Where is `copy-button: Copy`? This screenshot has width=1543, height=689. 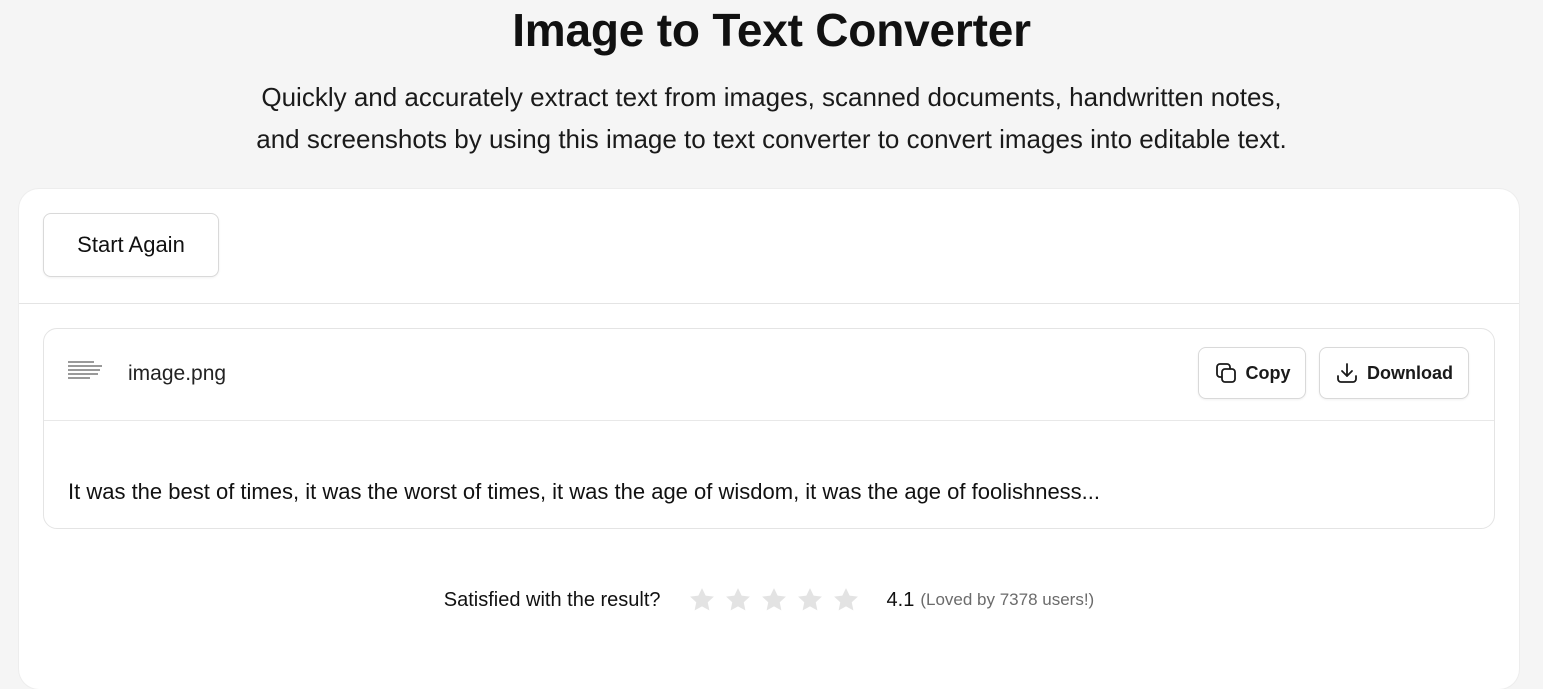
copy-button: Copy is located at coordinates (1252, 373).